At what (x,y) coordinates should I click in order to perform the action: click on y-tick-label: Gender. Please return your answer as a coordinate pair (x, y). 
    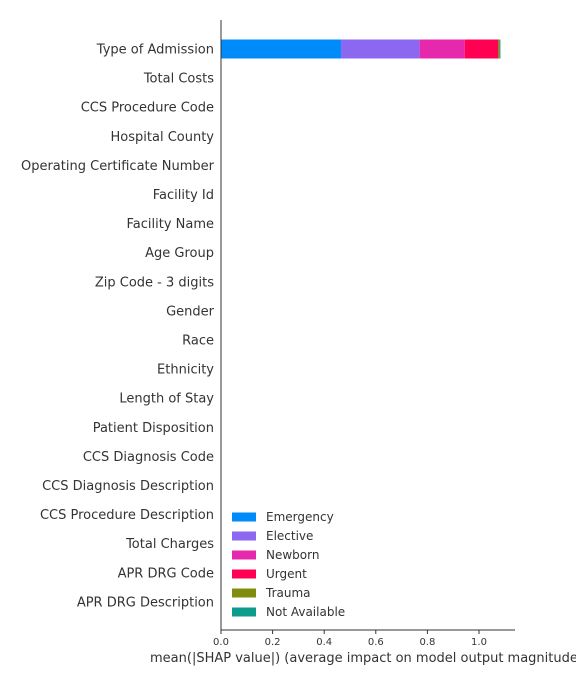
    Looking at the image, I should click on (190, 311).